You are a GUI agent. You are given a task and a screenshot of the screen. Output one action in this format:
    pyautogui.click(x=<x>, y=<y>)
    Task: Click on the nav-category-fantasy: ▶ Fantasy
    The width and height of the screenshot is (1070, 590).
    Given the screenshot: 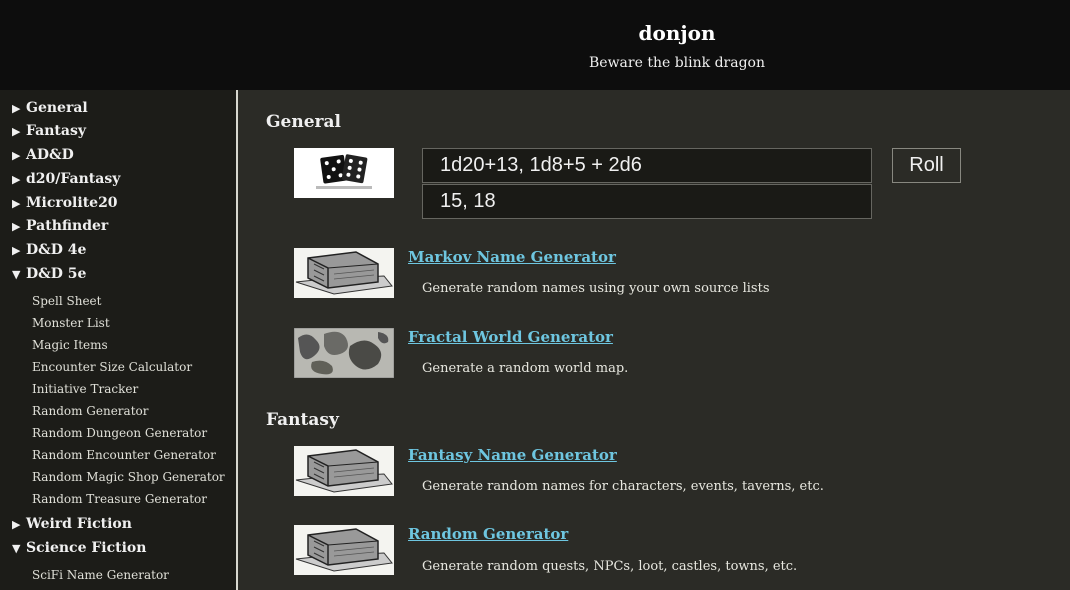 What is the action you would take?
    pyautogui.click(x=49, y=131)
    